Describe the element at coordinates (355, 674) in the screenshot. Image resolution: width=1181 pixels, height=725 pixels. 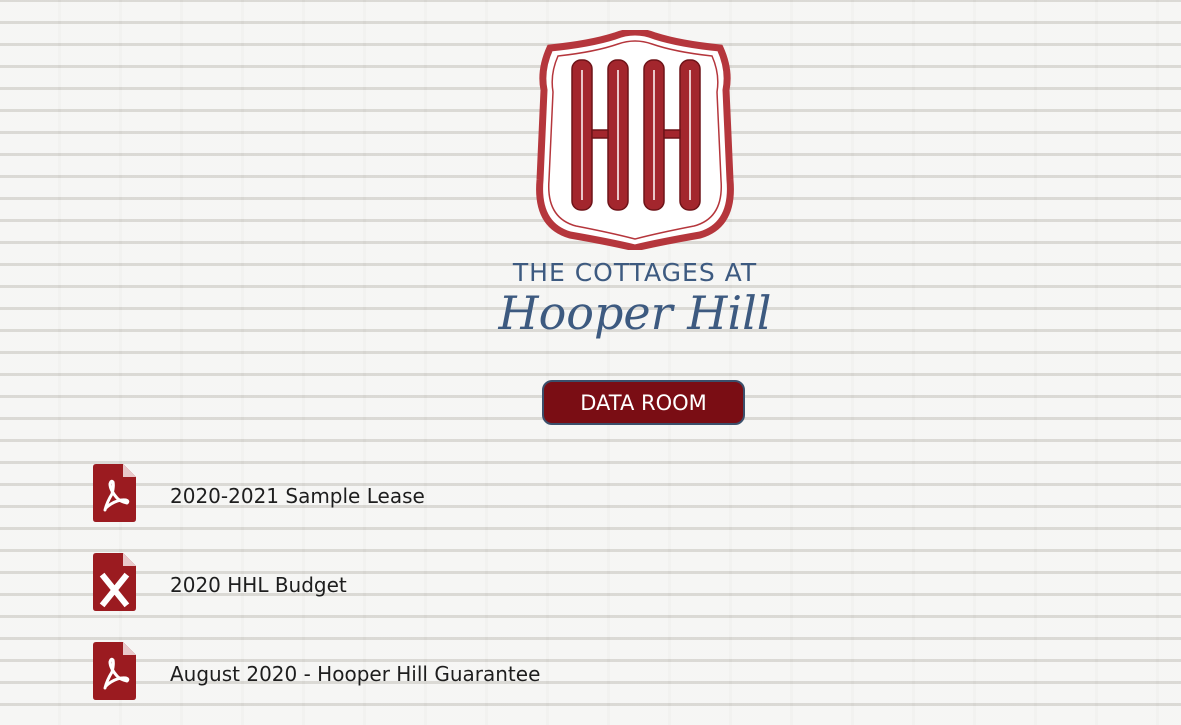
I see `document-label: August 2020 - Hooper Hill Guarantee` at that location.